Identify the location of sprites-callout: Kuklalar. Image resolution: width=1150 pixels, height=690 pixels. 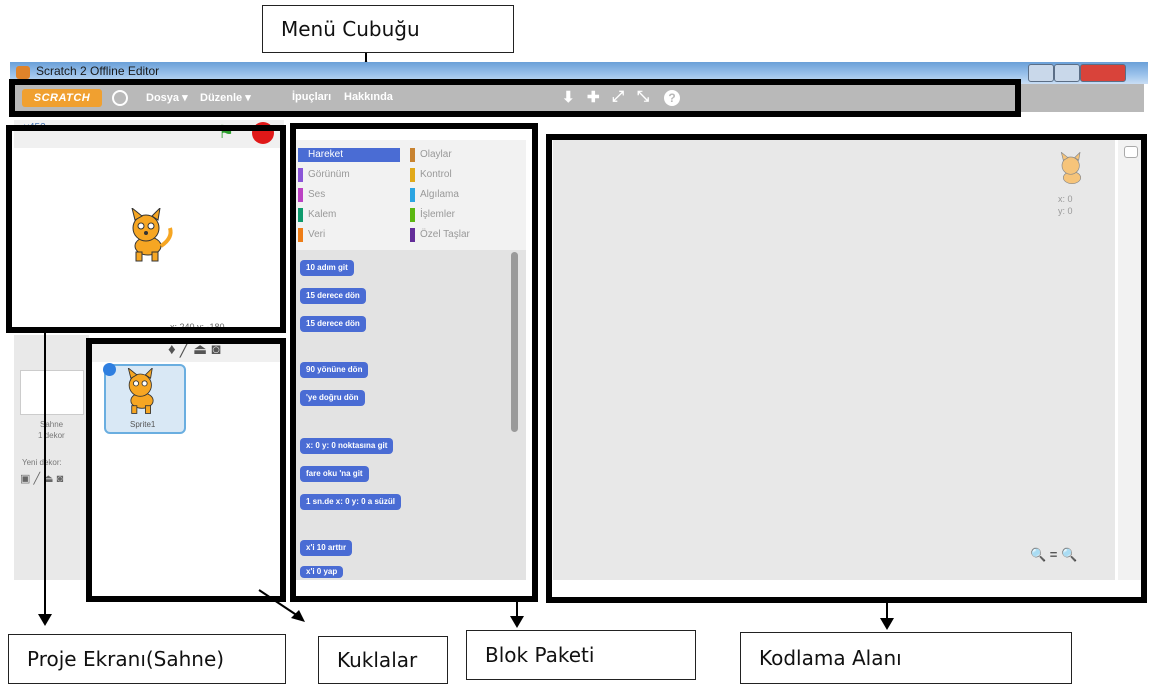
(383, 660).